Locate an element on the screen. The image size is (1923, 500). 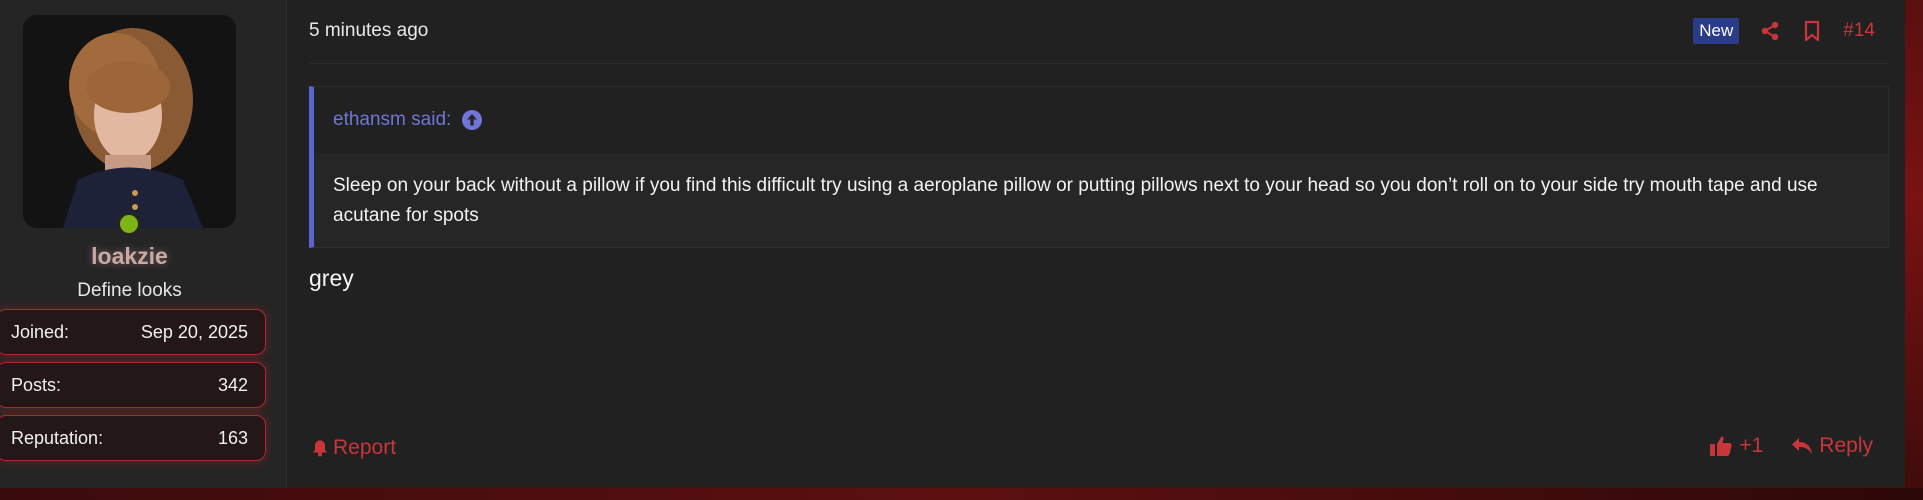
reply-icon is located at coordinates (1802, 446).